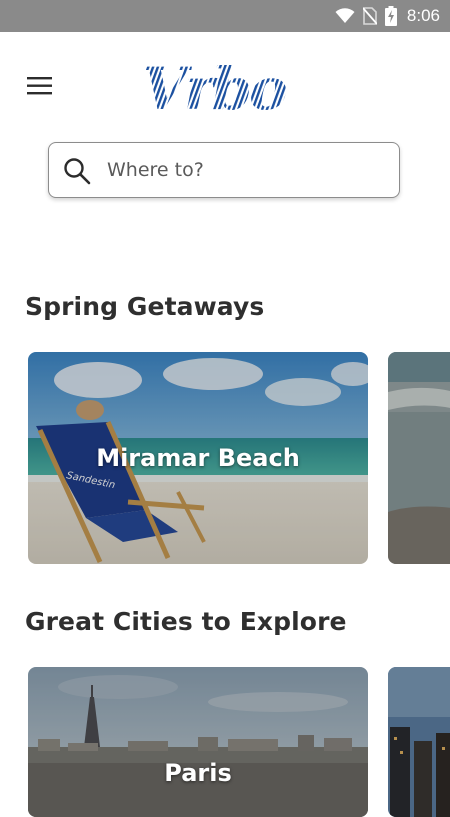  What do you see at coordinates (77, 171) in the screenshot?
I see `search-icon` at bounding box center [77, 171].